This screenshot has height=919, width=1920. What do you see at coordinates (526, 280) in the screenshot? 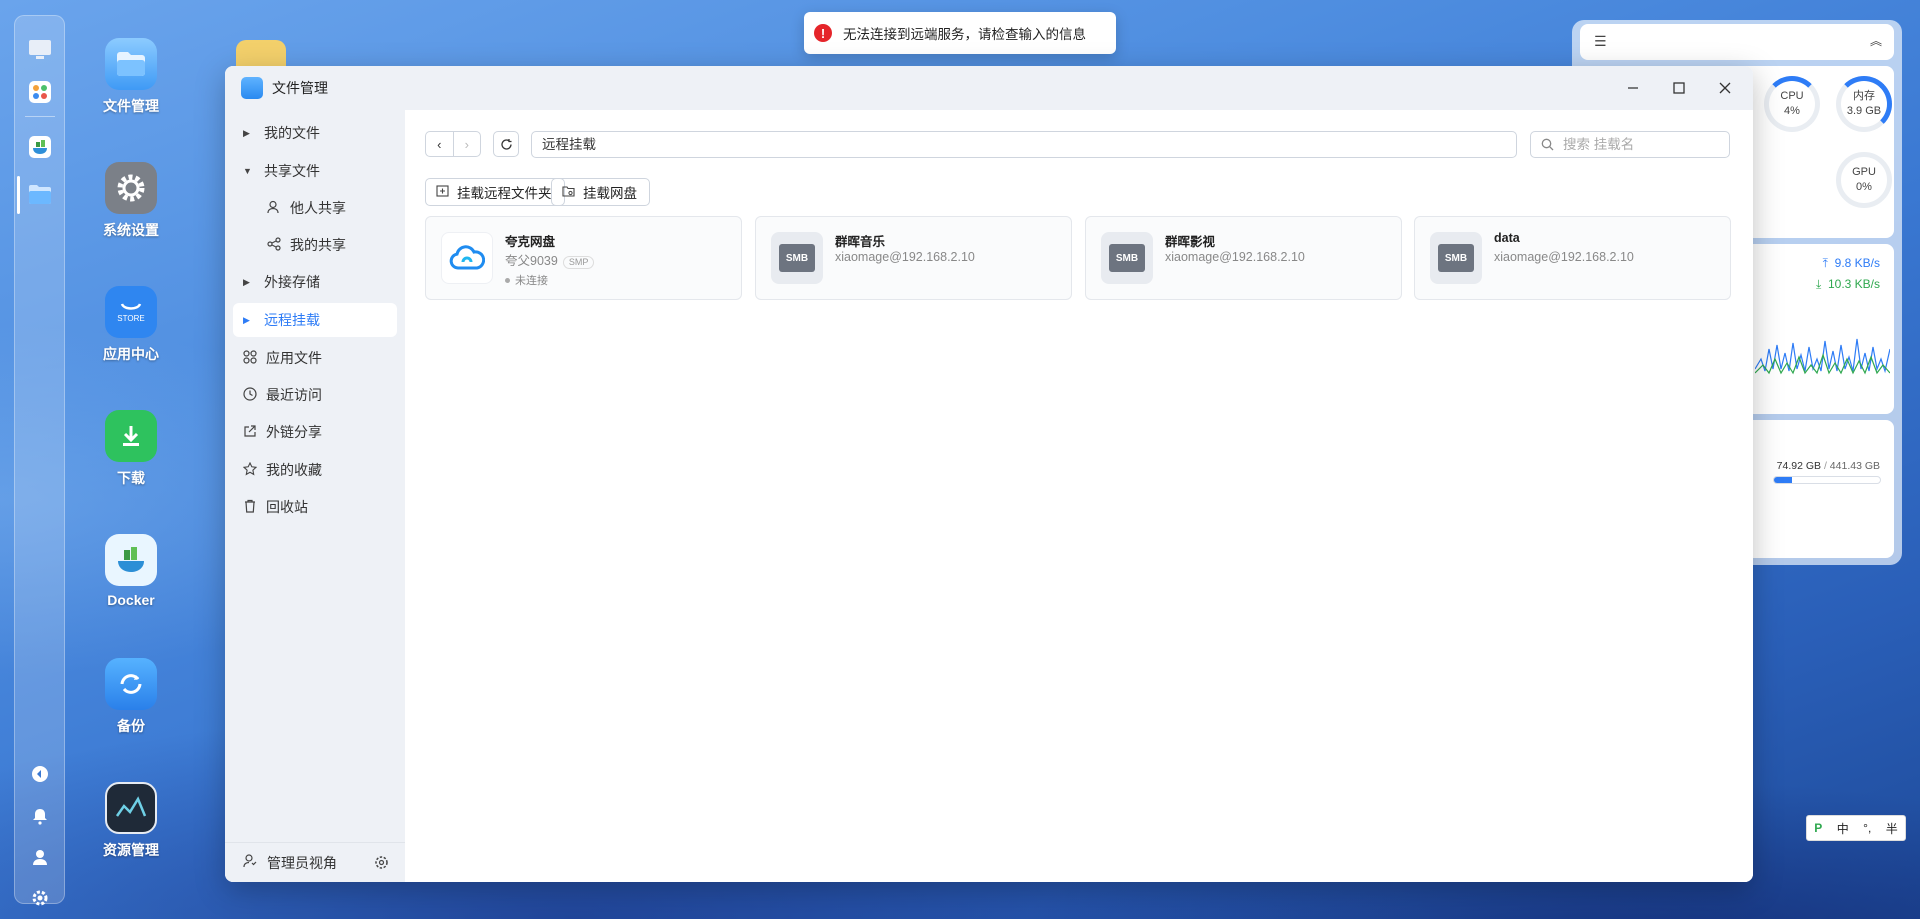
I see `connection-status: 未连接` at bounding box center [526, 280].